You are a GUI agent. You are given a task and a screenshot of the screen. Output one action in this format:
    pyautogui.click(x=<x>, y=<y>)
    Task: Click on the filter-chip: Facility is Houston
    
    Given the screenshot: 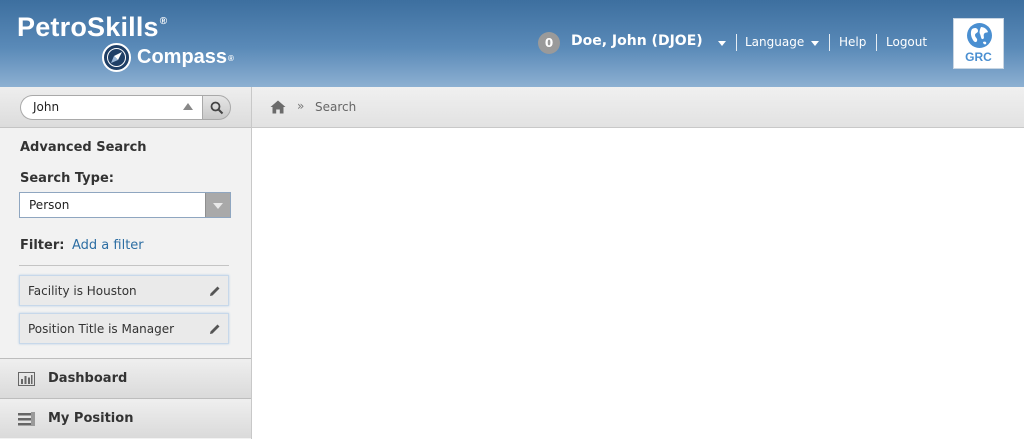 What is the action you would take?
    pyautogui.click(x=124, y=290)
    